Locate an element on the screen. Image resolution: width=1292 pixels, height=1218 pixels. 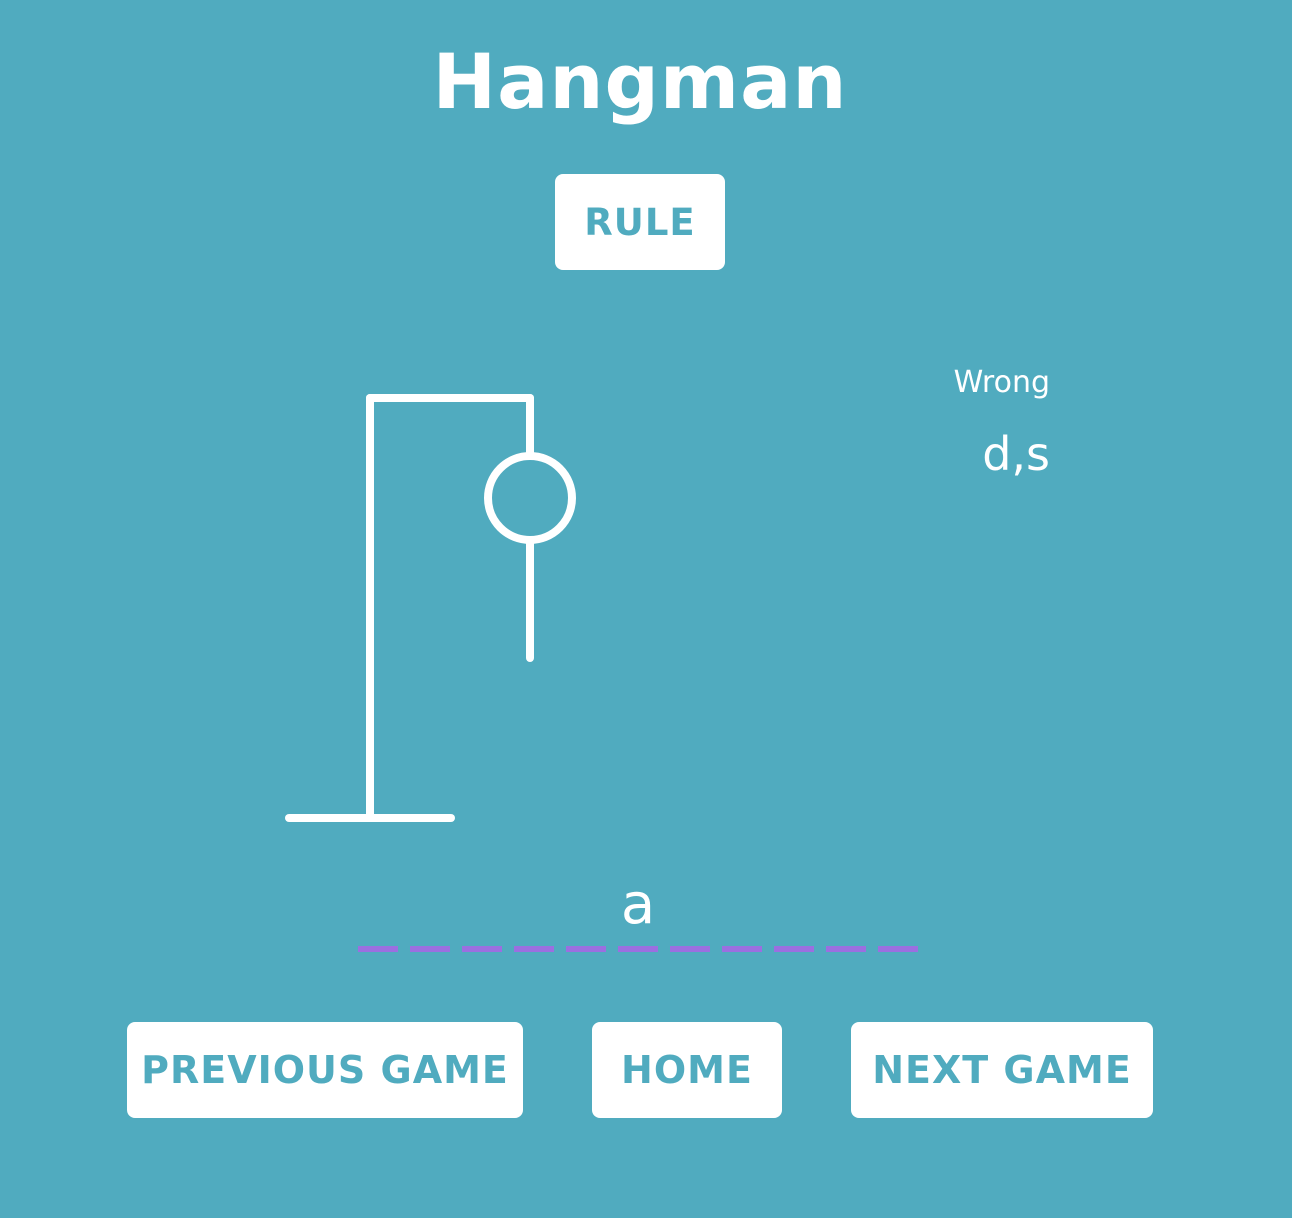
wrong-letters: d,s is located at coordinates (1016, 454).